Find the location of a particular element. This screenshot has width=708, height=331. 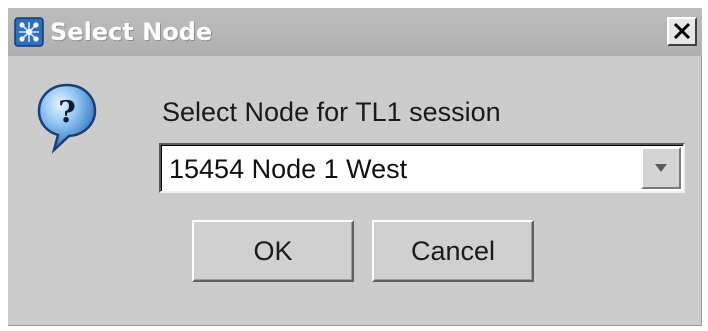

node-dropdown-value: 15454 Node 1 West is located at coordinates (288, 169).